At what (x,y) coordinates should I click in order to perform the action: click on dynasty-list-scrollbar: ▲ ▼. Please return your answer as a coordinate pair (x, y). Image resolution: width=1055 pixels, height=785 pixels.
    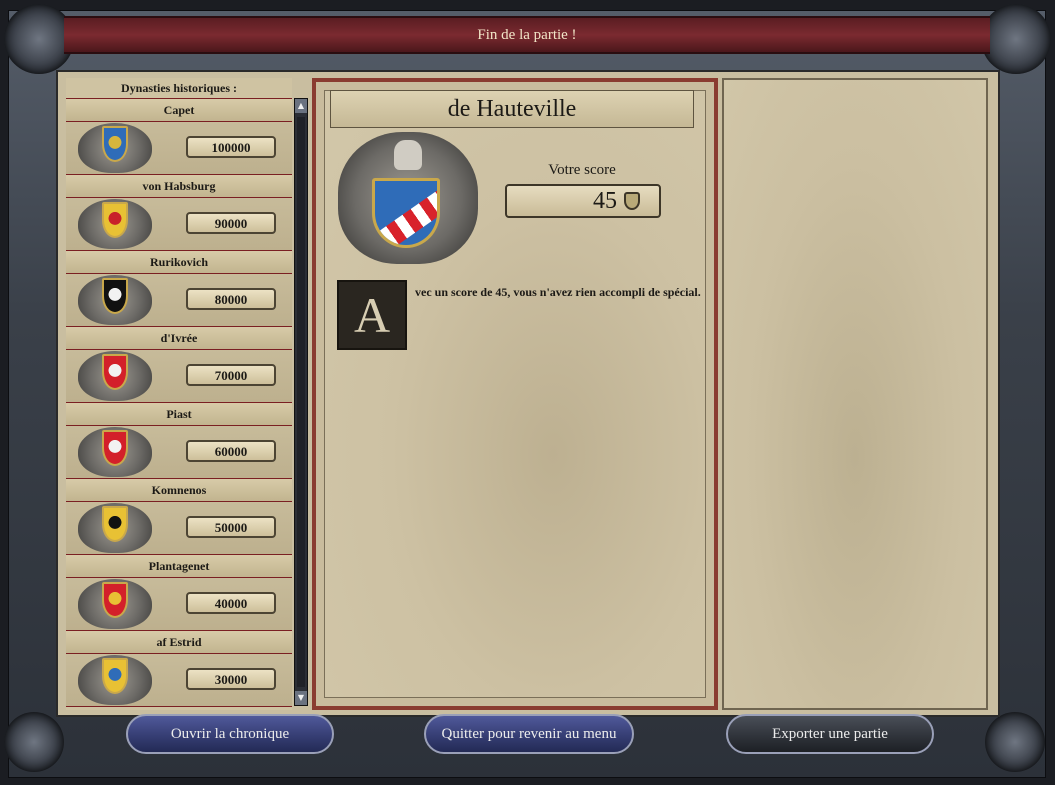
    Looking at the image, I should click on (301, 402).